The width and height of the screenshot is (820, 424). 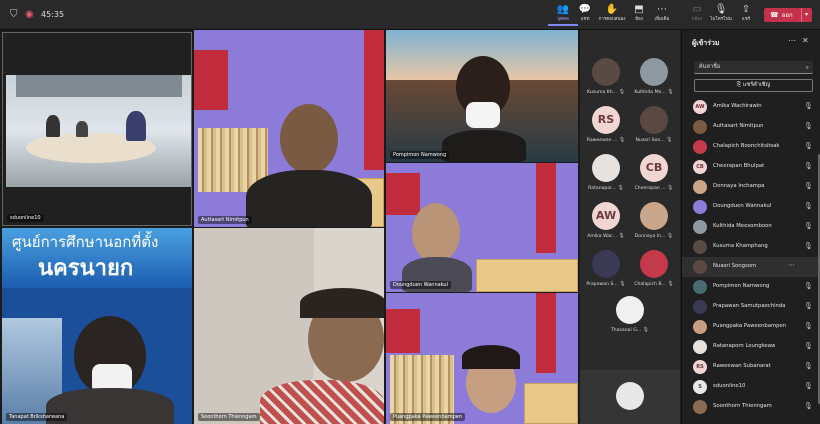 I want to click on gallery-tile: AW Amika Wac... 🎙, so click(x=606, y=220).